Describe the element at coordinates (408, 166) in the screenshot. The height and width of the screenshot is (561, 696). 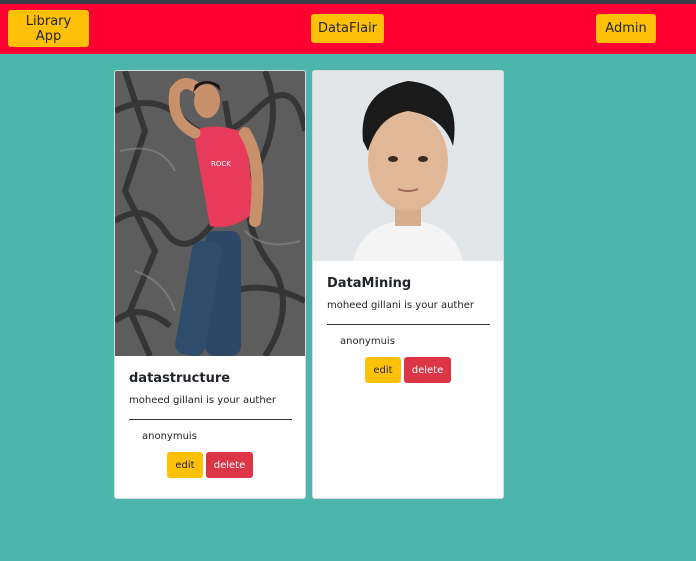
I see `book-photo` at that location.